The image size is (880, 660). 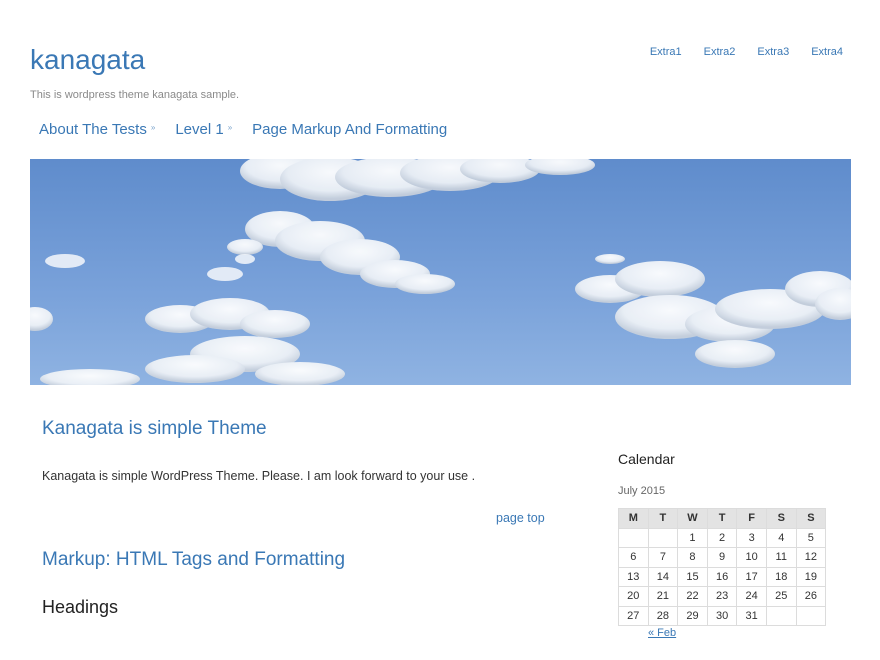 I want to click on post-title-link: Kanagata is simple Theme, so click(x=154, y=429).